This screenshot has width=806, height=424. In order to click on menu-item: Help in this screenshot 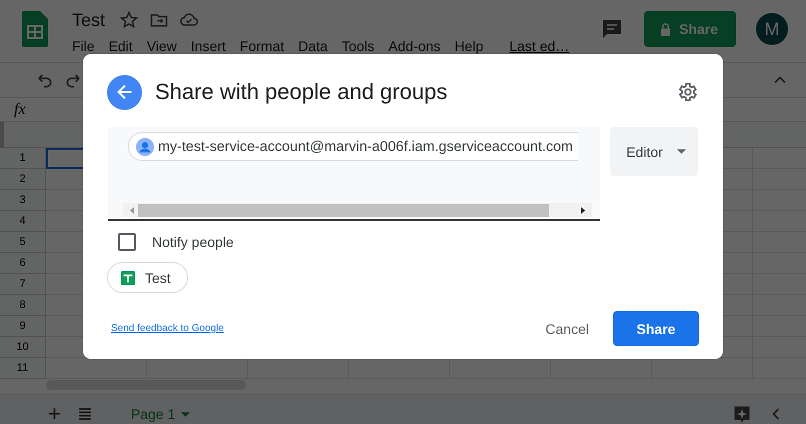, I will do `click(469, 46)`.